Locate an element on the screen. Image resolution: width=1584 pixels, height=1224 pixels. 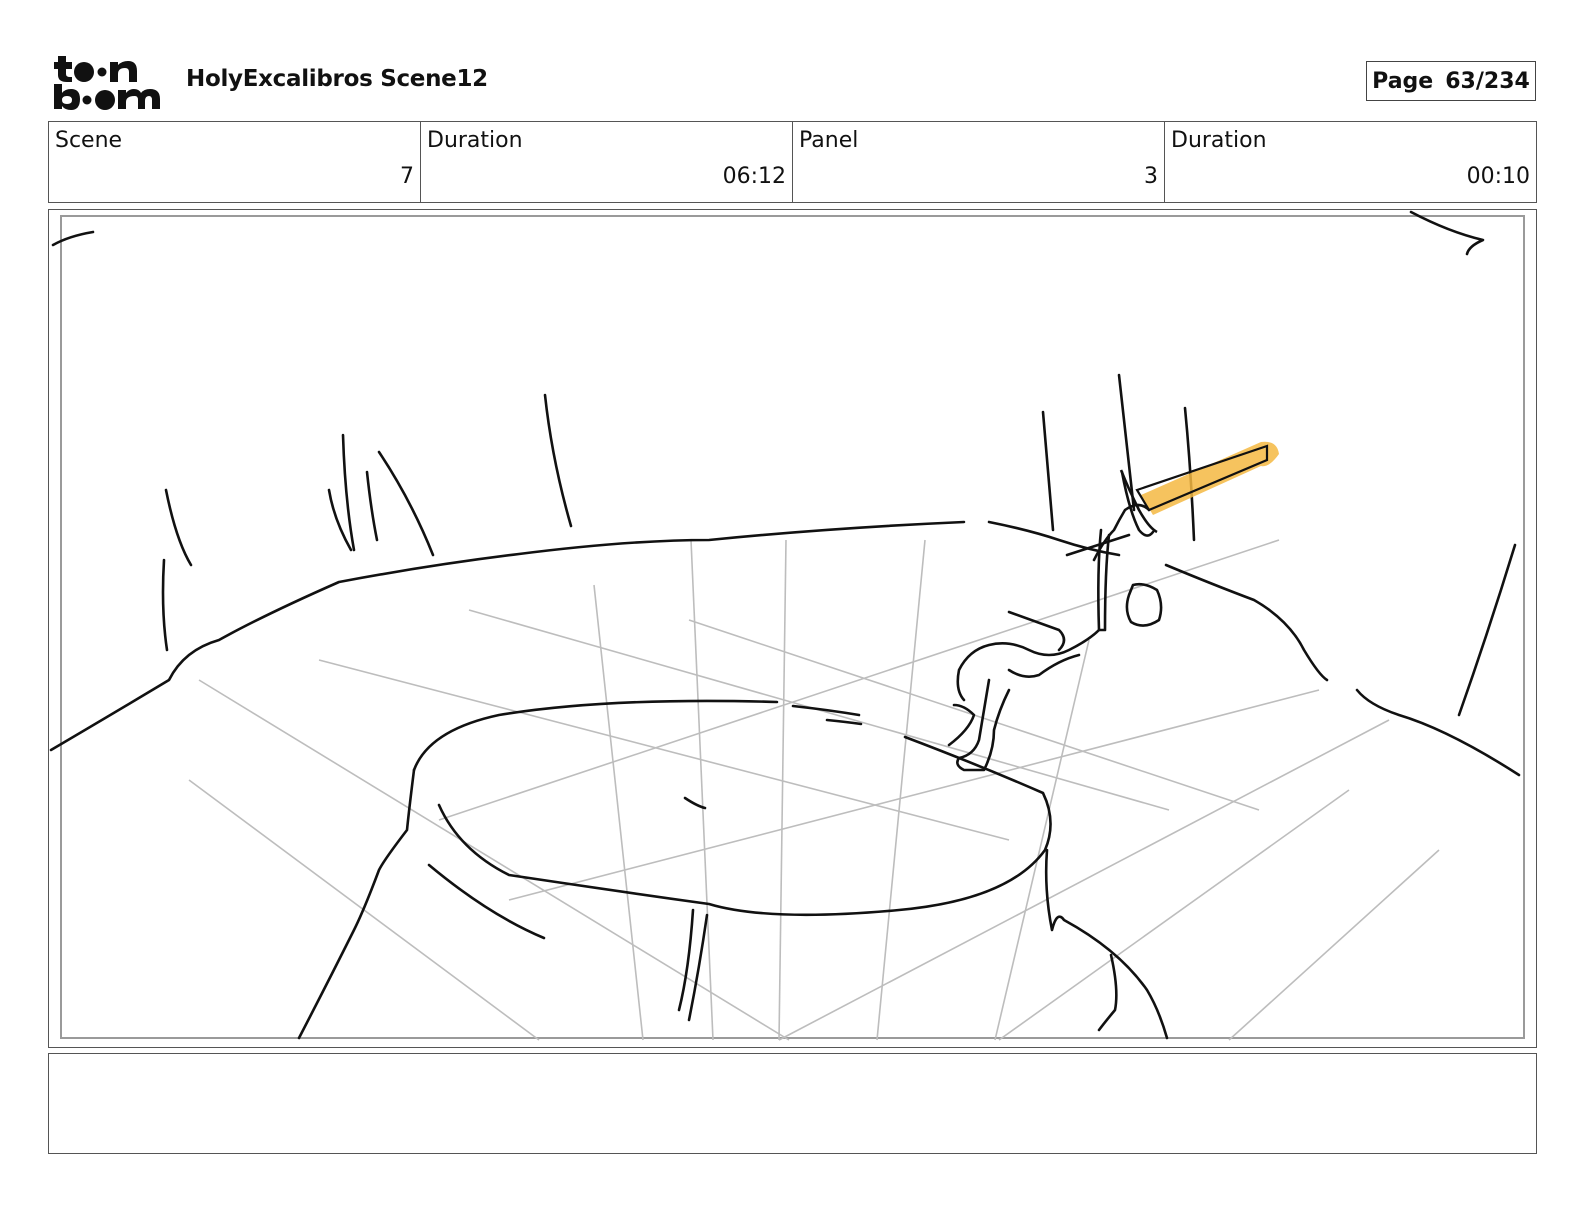
page-label: Page is located at coordinates (1403, 81).